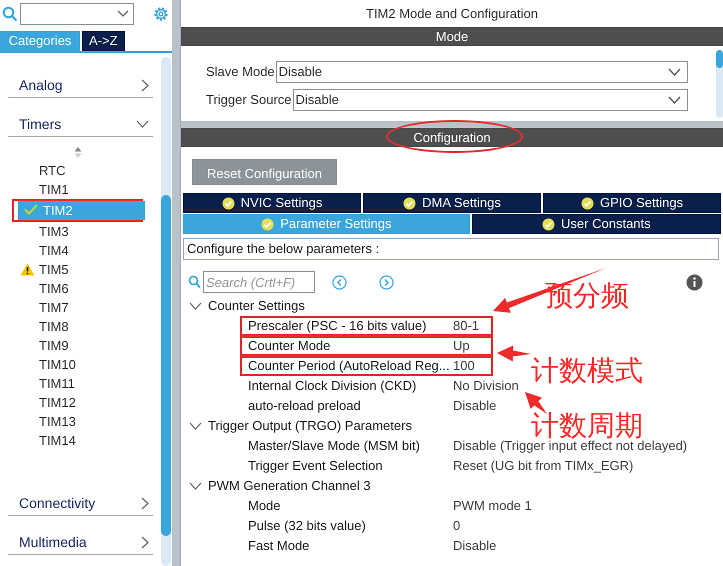 Image resolution: width=723 pixels, height=566 pixels. What do you see at coordinates (80, 535) in the screenshot?
I see `category-header: Multimedia` at bounding box center [80, 535].